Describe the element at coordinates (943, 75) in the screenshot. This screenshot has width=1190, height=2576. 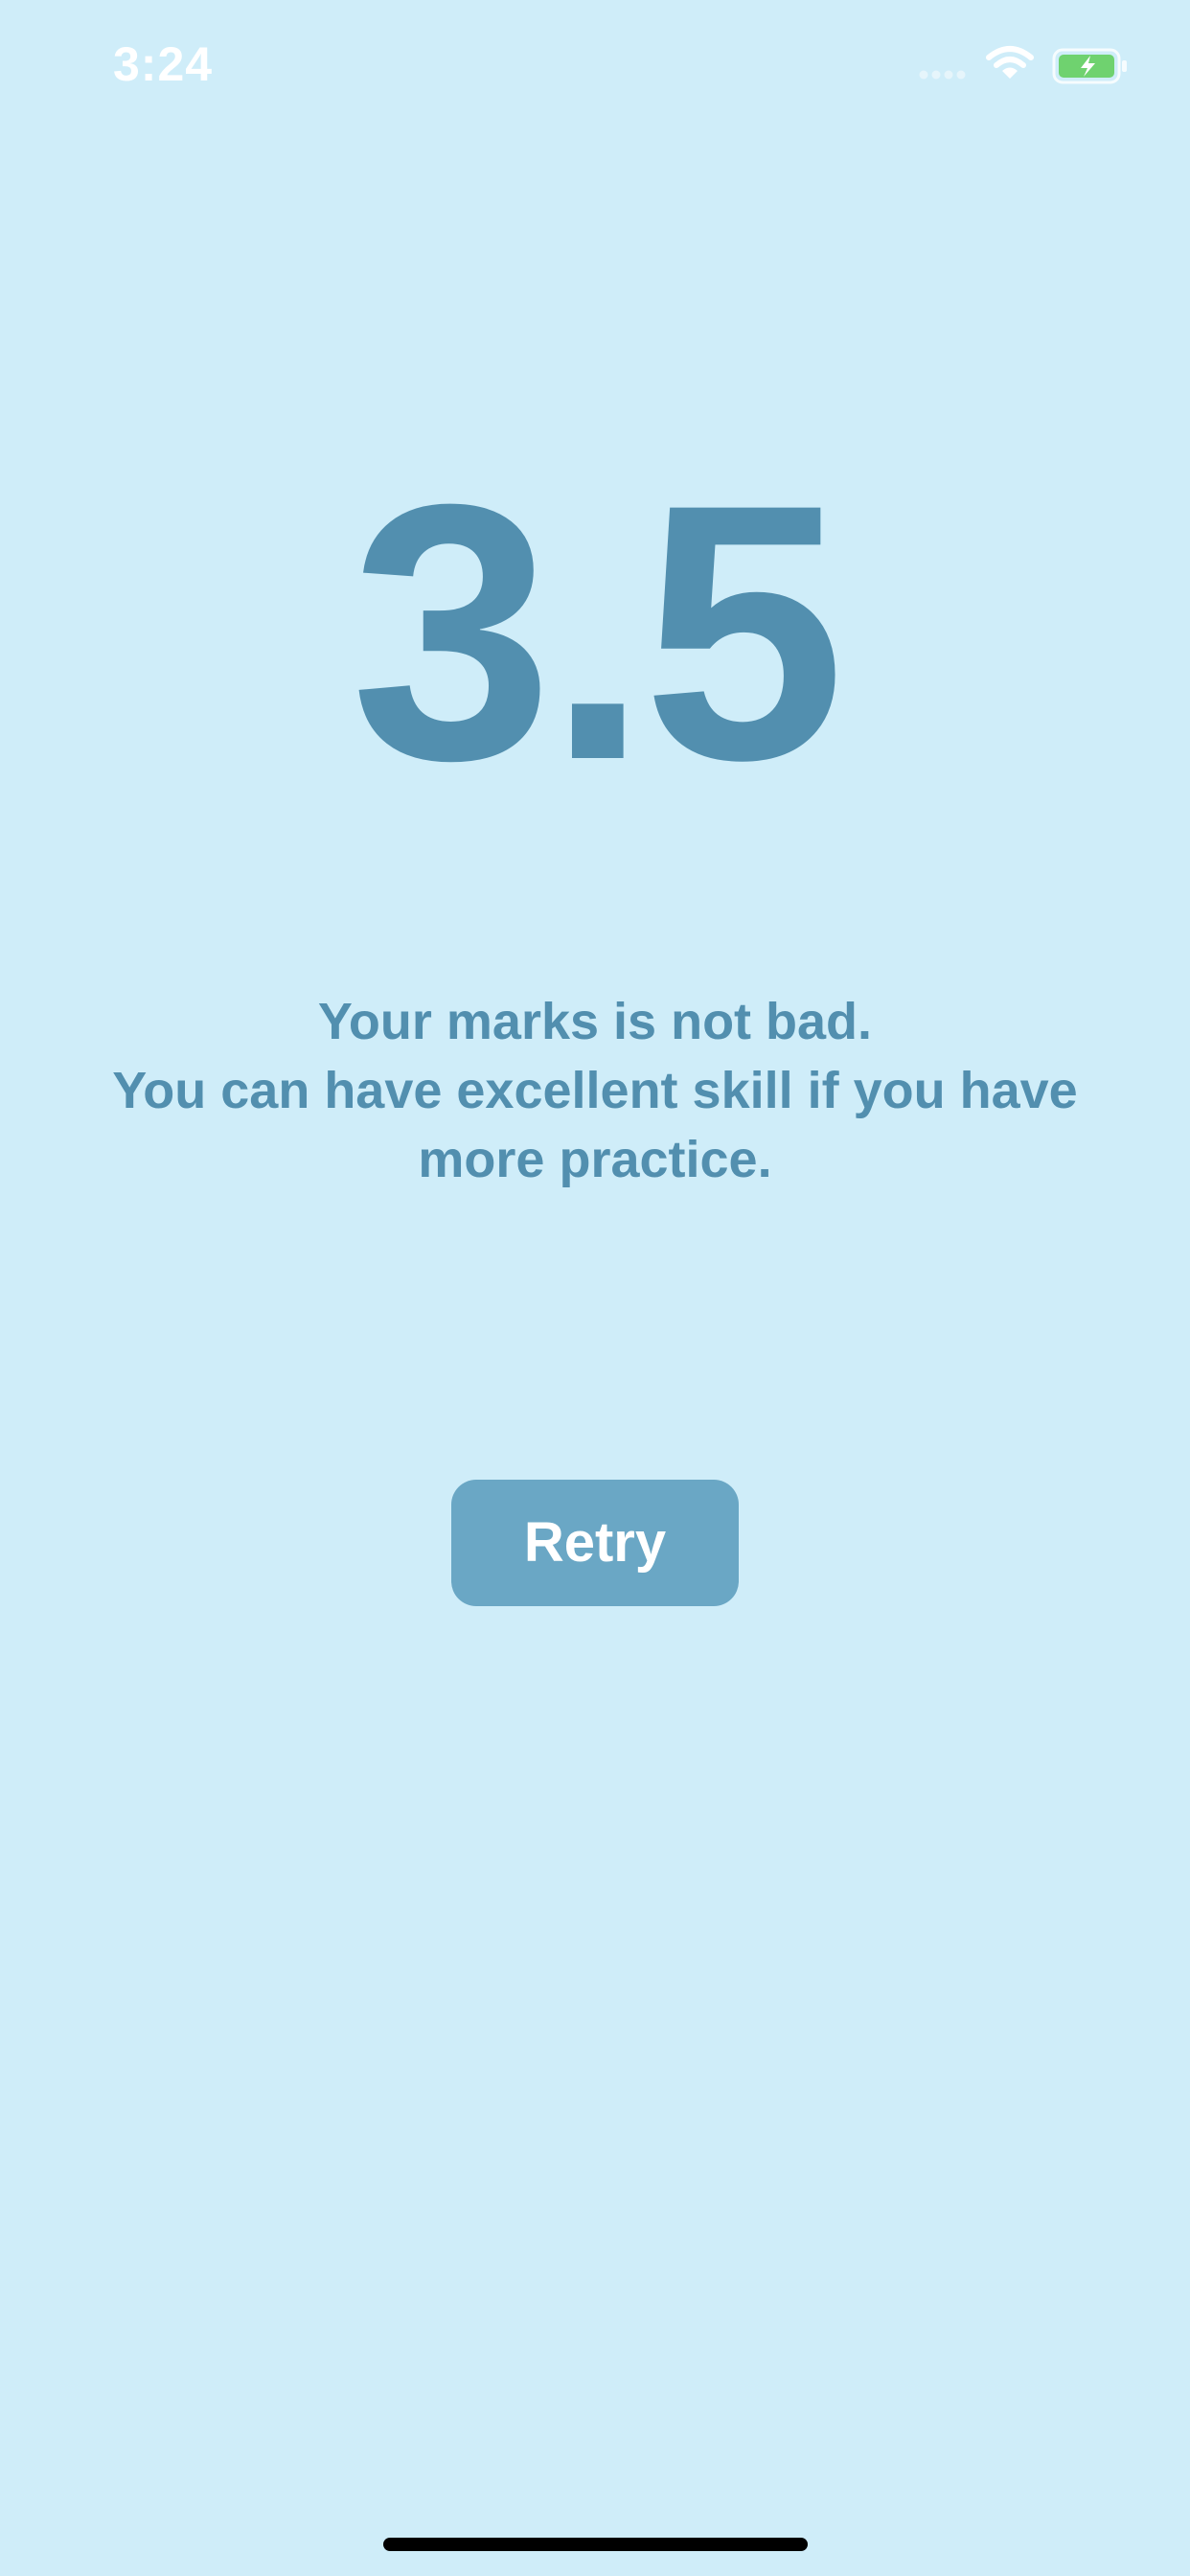
I see `signal-icon` at that location.